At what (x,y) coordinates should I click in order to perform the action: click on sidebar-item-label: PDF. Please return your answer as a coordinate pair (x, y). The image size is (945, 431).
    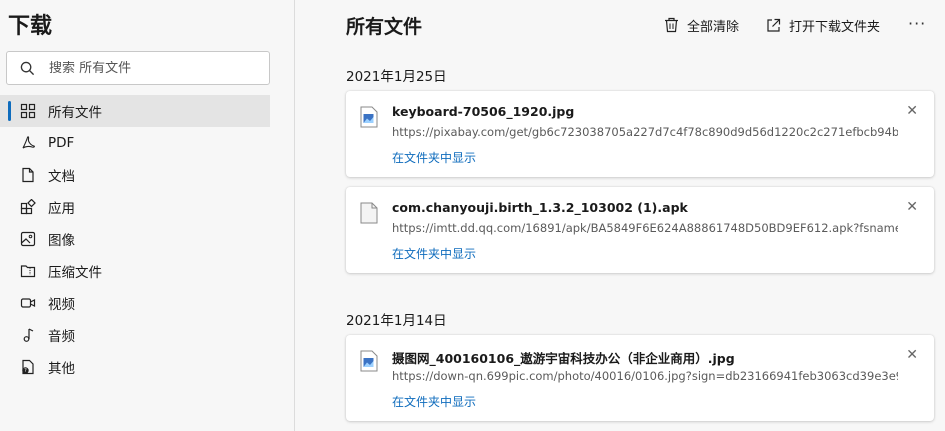
    Looking at the image, I should click on (61, 143).